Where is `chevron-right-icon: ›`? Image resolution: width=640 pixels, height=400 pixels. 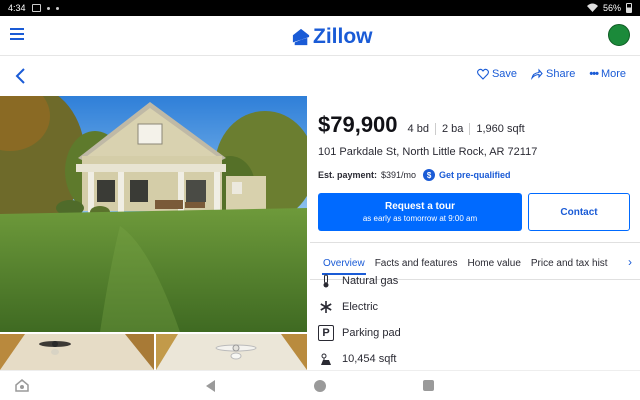 chevron-right-icon: › is located at coordinates (629, 262).